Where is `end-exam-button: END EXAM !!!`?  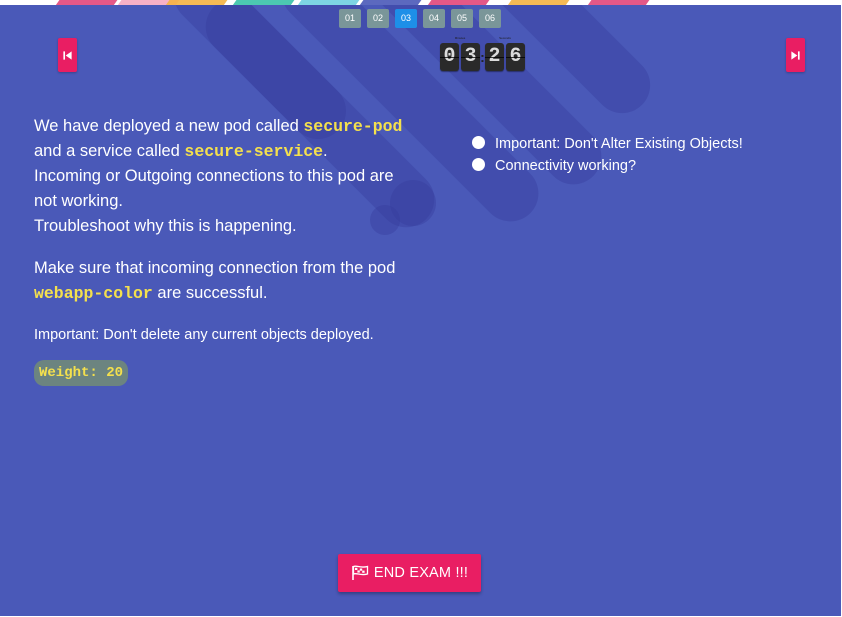 end-exam-button: END EXAM !!! is located at coordinates (409, 573).